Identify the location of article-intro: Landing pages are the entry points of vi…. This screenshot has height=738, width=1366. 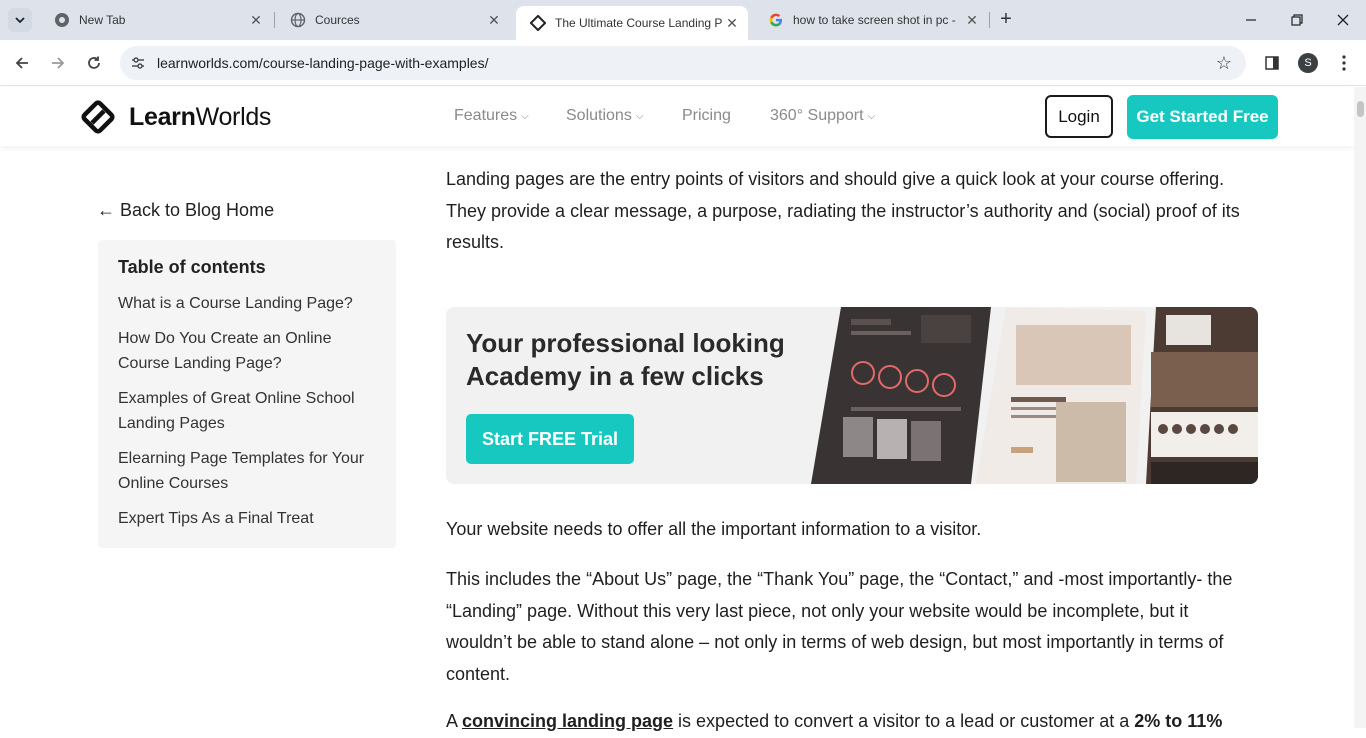
(843, 210).